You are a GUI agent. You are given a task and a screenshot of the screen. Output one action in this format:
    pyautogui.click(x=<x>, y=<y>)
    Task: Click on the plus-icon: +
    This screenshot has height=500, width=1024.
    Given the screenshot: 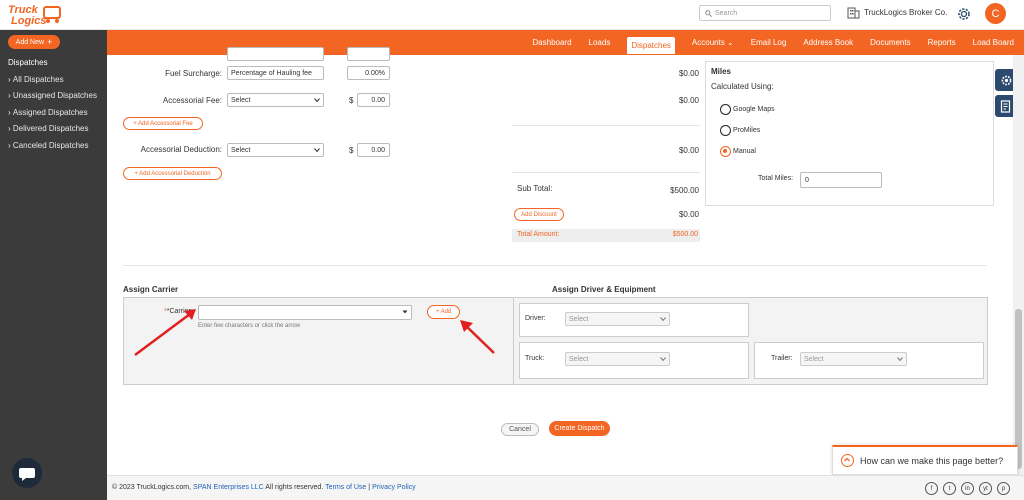 What is the action you would take?
    pyautogui.click(x=50, y=42)
    